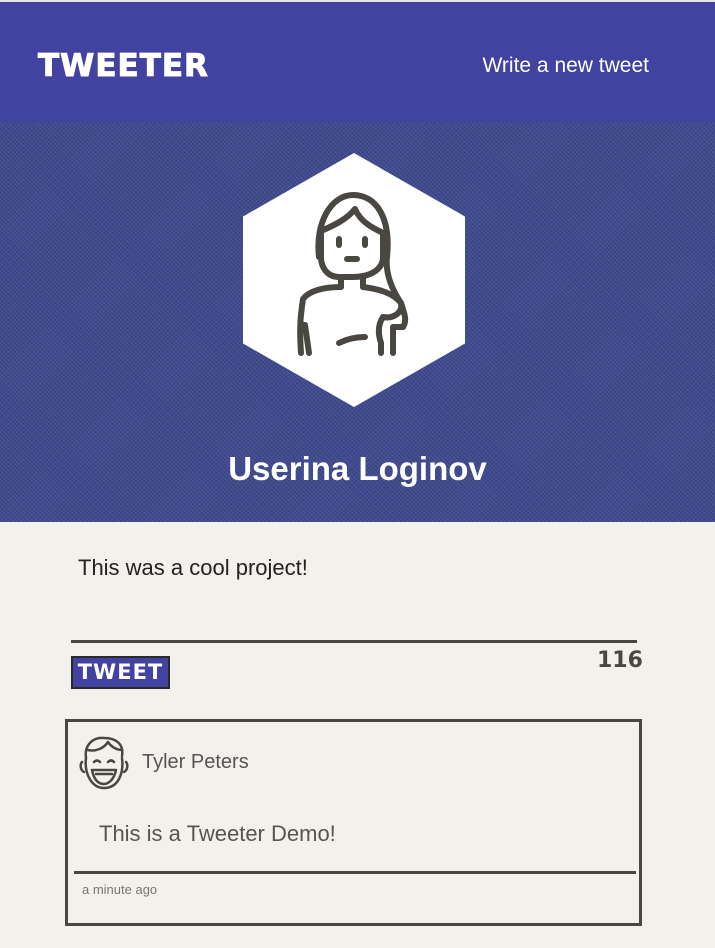 The image size is (715, 948). I want to click on compose-textarea: This was a cool project!, so click(193, 568).